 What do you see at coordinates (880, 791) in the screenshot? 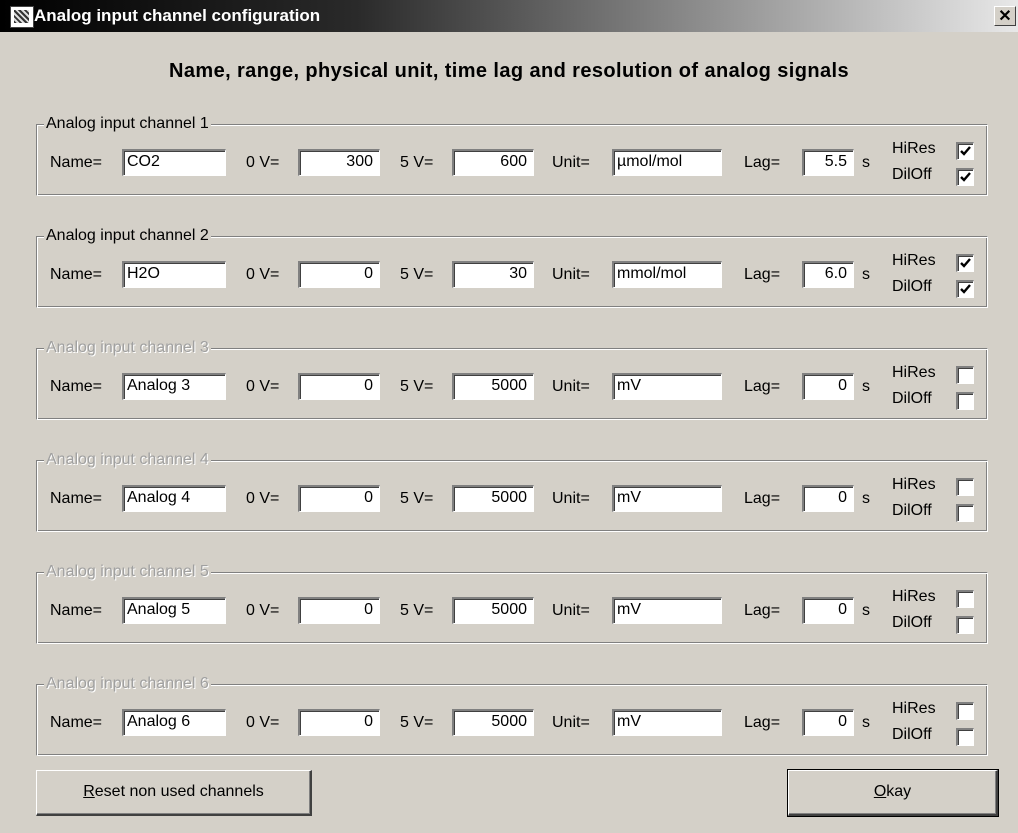
I see `okay-mnemonic: O` at bounding box center [880, 791].